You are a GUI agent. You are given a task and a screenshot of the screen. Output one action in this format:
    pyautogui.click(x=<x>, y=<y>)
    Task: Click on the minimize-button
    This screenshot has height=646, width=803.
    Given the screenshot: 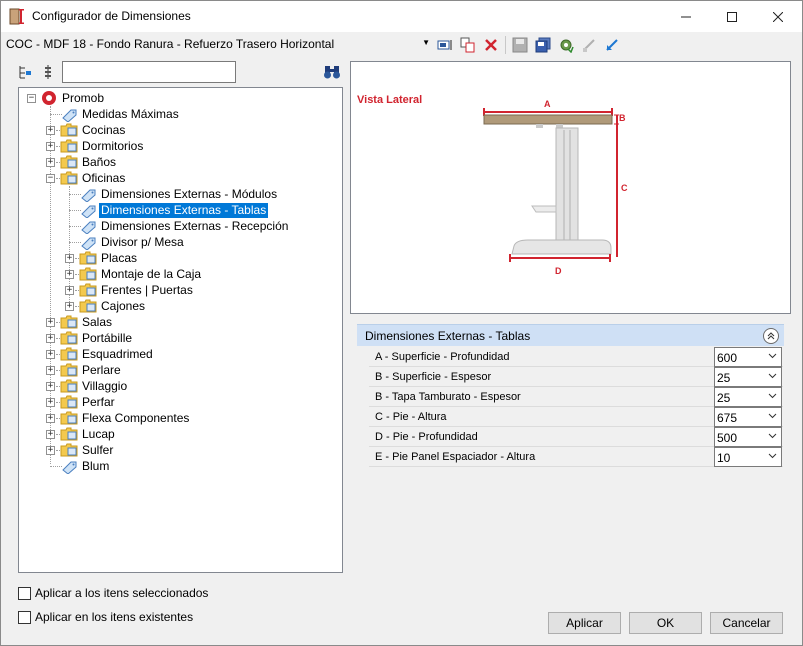 What is the action you would take?
    pyautogui.click(x=686, y=16)
    